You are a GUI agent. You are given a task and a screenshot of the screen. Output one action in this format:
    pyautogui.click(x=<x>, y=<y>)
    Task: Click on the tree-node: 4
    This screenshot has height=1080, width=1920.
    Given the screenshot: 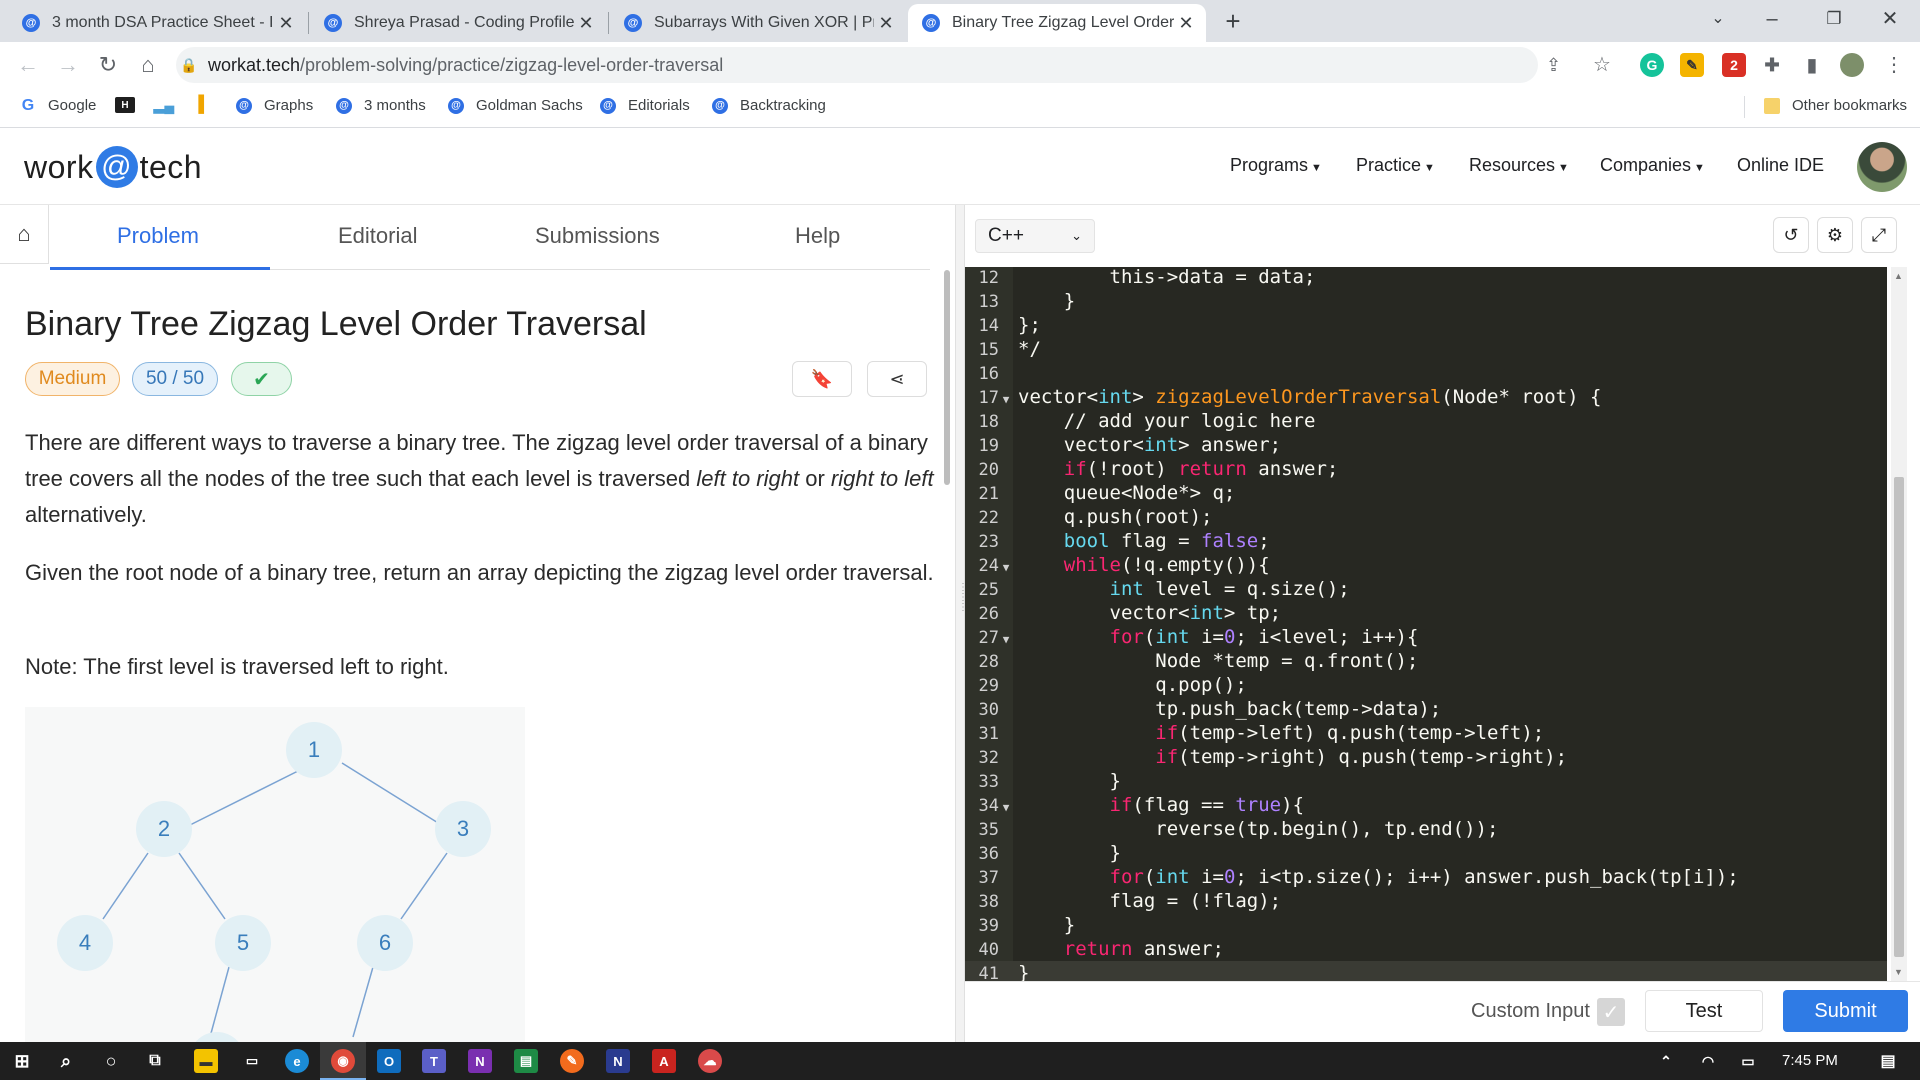 What is the action you would take?
    pyautogui.click(x=85, y=943)
    